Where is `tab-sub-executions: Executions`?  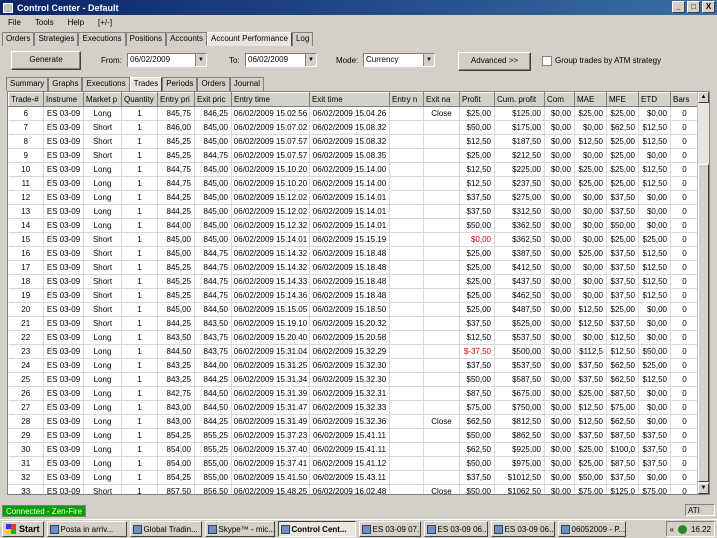 tab-sub-executions: Executions is located at coordinates (106, 84).